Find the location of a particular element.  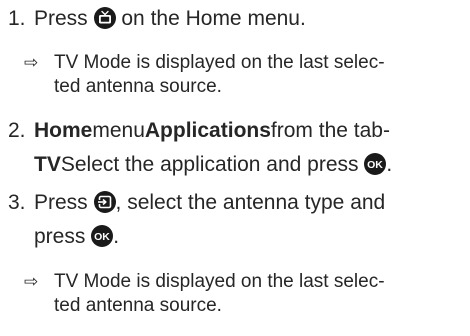

from-tab-text: from the tab- is located at coordinates (330, 130).